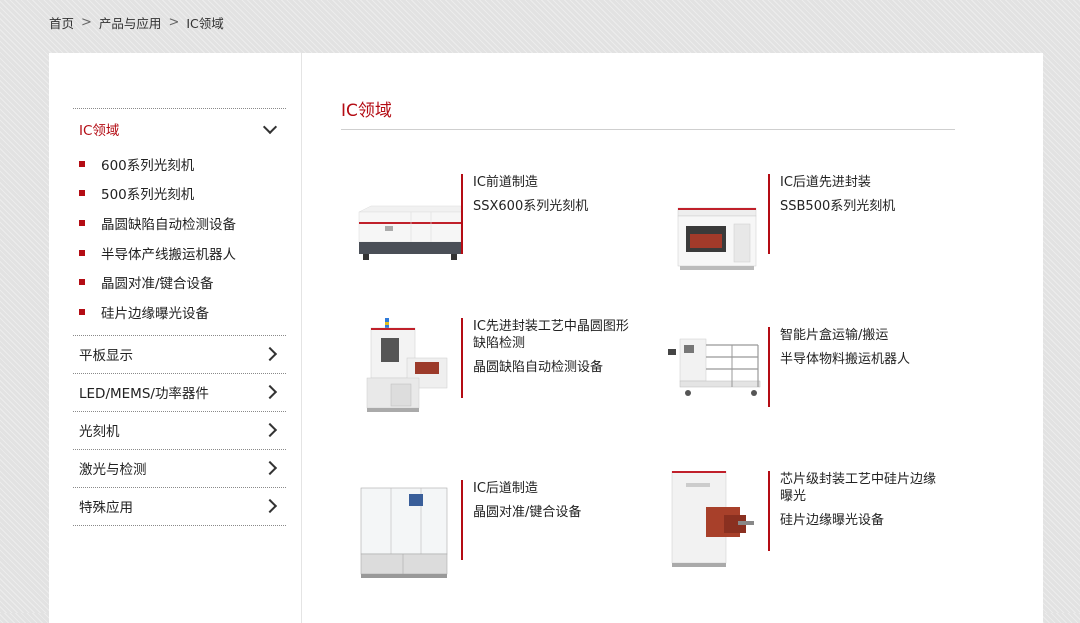 The image size is (1080, 623). What do you see at coordinates (531, 206) in the screenshot?
I see `product-name: SSX600系列光刻机` at bounding box center [531, 206].